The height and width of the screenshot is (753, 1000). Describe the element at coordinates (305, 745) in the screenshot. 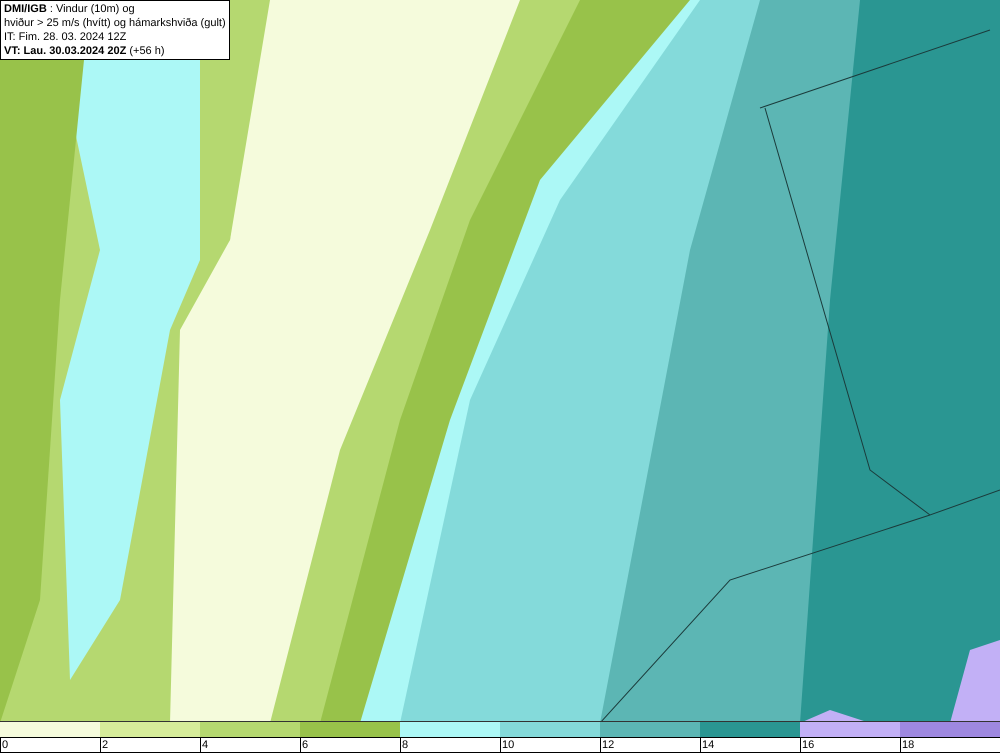

I see `legend-tick-label: 6` at that location.